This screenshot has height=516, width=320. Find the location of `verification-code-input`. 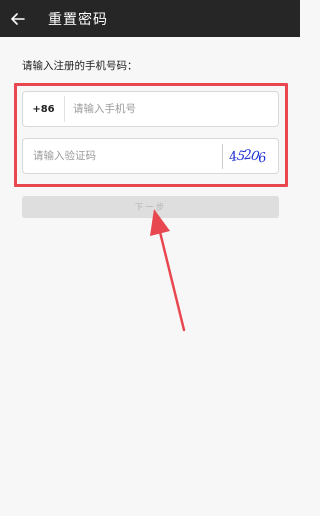

verification-code-input is located at coordinates (123, 156).